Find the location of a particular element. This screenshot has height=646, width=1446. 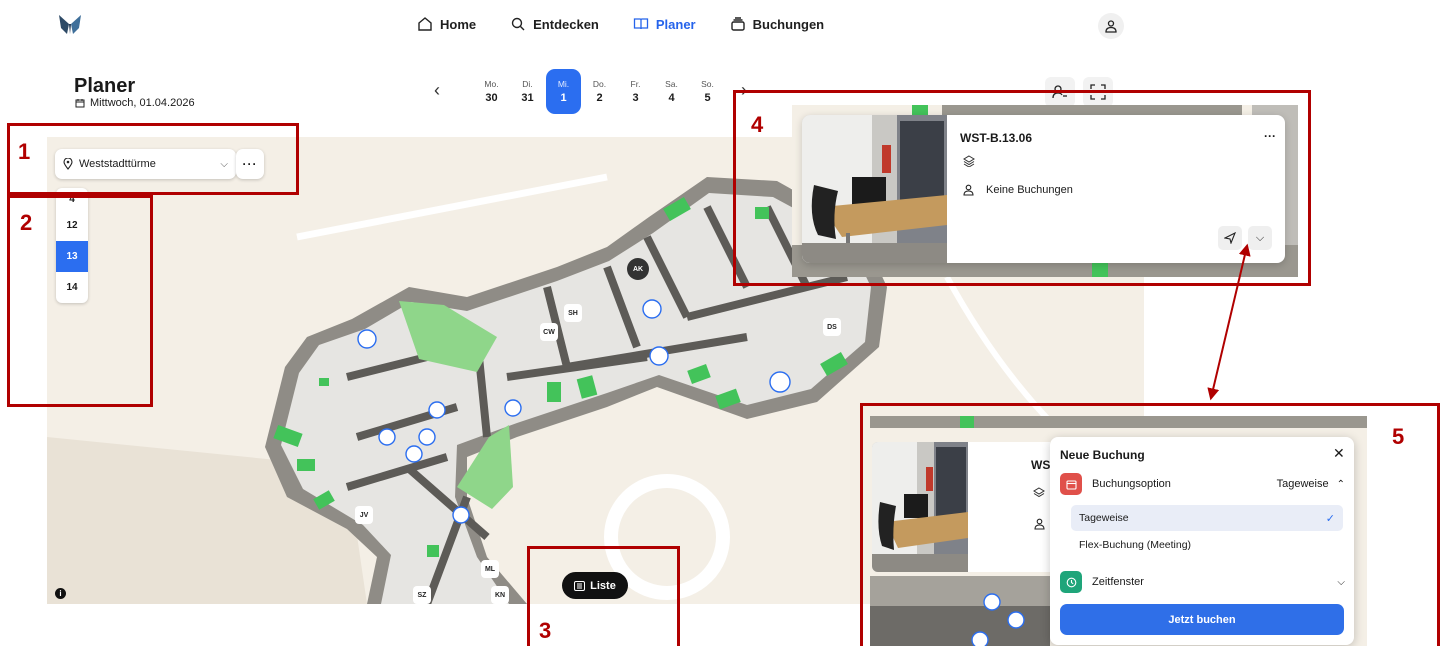

day-thursday: Do. 2 is located at coordinates (599, 91).